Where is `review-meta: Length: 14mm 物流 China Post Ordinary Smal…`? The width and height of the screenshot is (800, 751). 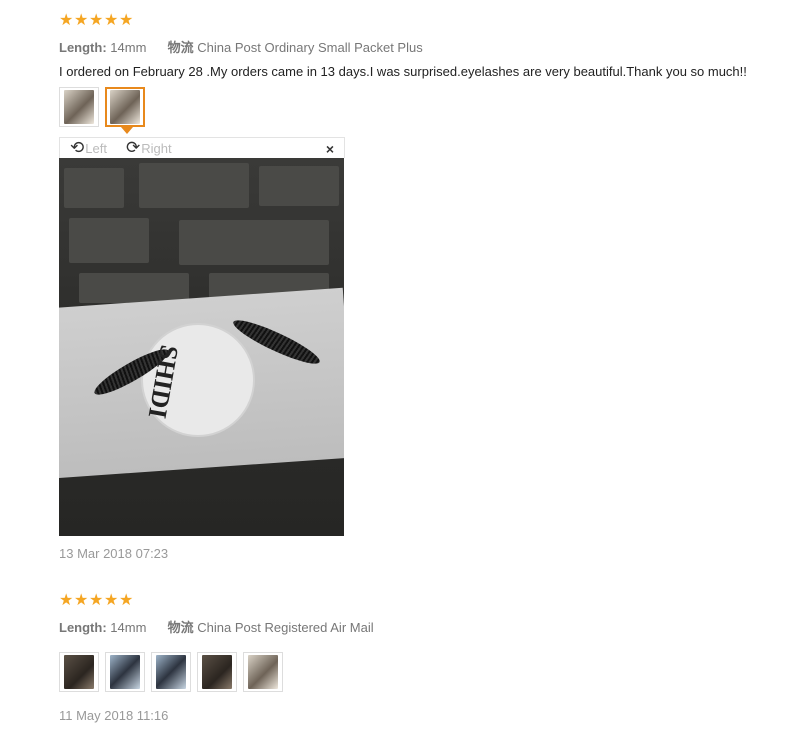
review-meta: Length: 14mm 物流 China Post Ordinary Smal… is located at coordinates (424, 46).